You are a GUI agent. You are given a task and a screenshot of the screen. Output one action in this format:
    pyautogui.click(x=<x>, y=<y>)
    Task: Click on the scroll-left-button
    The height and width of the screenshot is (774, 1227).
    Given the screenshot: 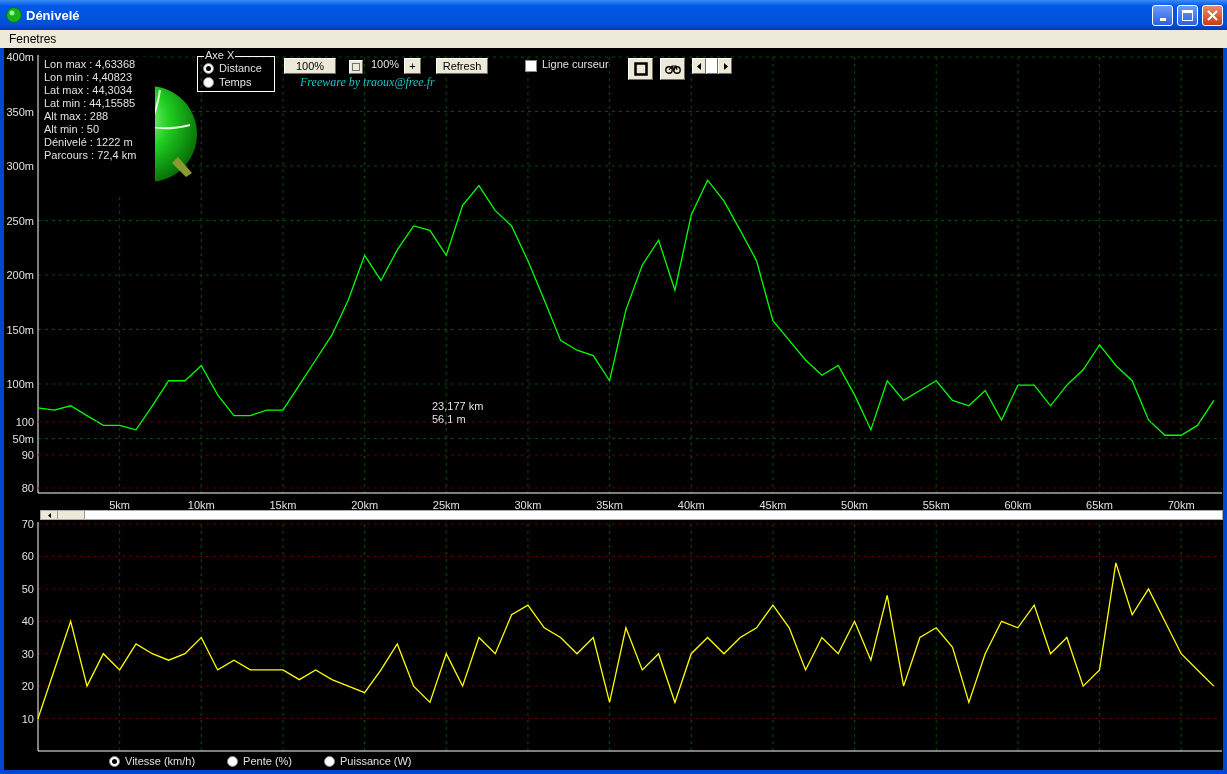 What is the action you would take?
    pyautogui.click(x=49, y=515)
    